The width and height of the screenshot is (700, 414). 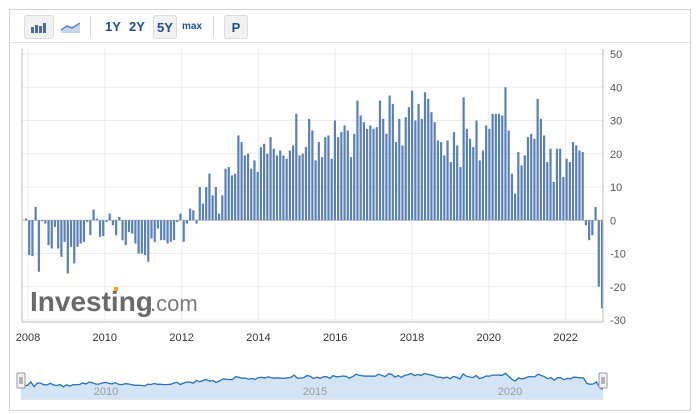 What do you see at coordinates (335, 338) in the screenshot?
I see `x-tick-label: 2016` at bounding box center [335, 338].